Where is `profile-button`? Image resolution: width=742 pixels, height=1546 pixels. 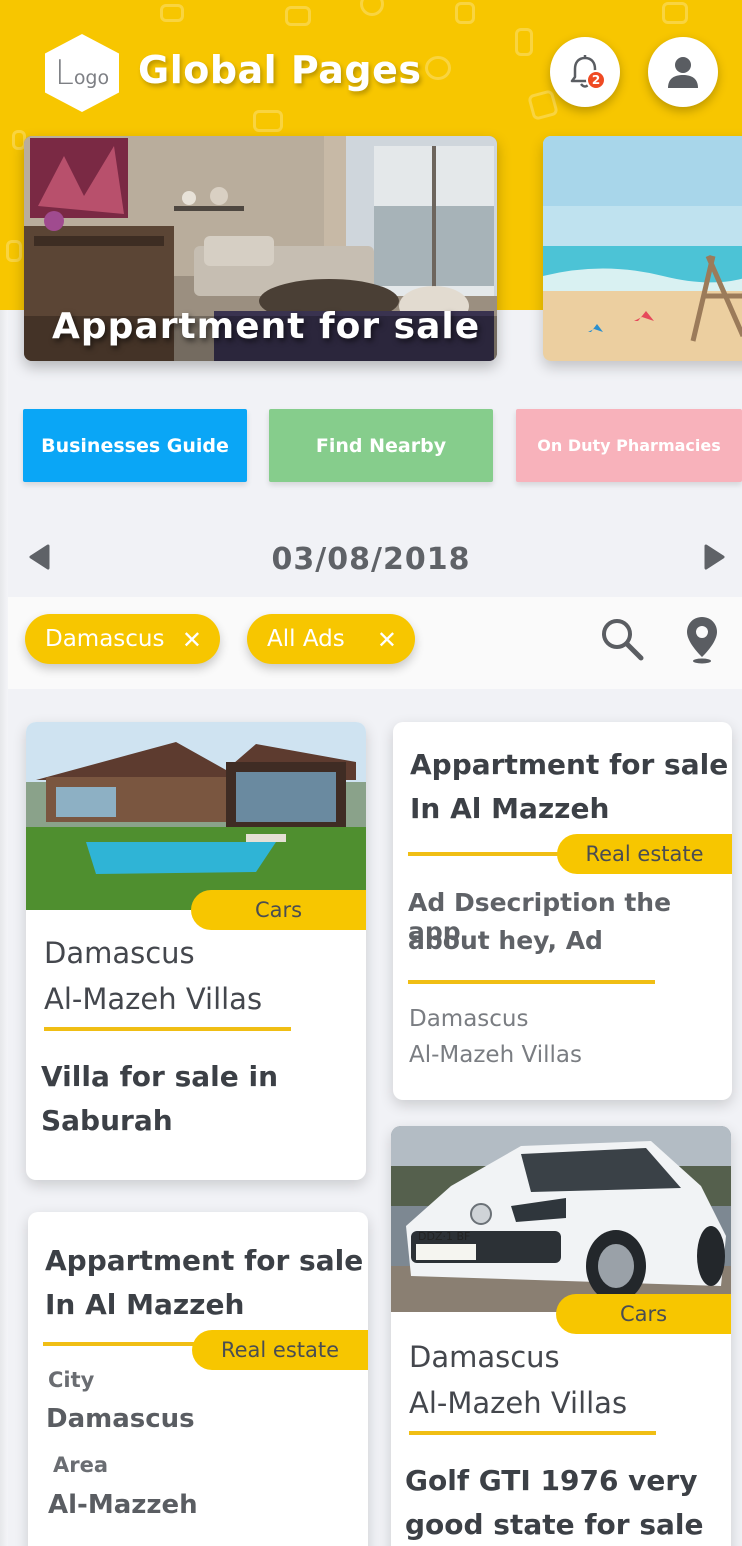
profile-button is located at coordinates (683, 72).